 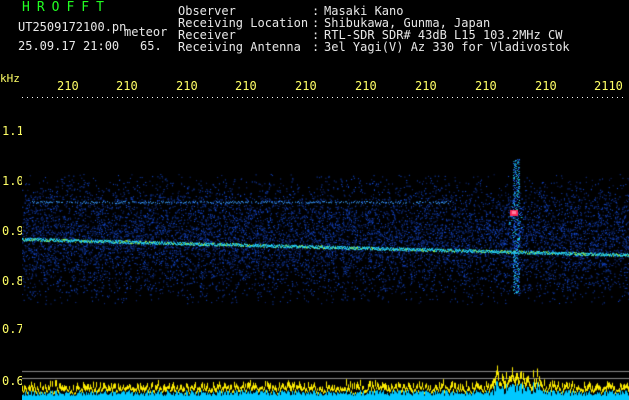 What do you see at coordinates (608, 86) in the screenshot?
I see `time-tick-label: 2110` at bounding box center [608, 86].